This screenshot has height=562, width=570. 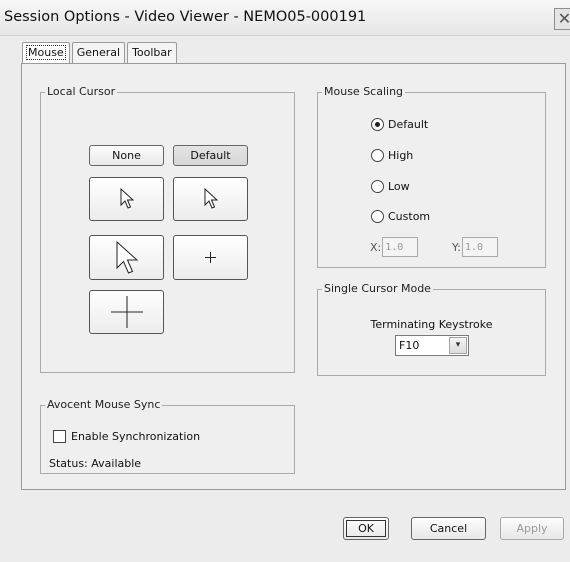 I want to click on tab-general: General, so click(x=98, y=52).